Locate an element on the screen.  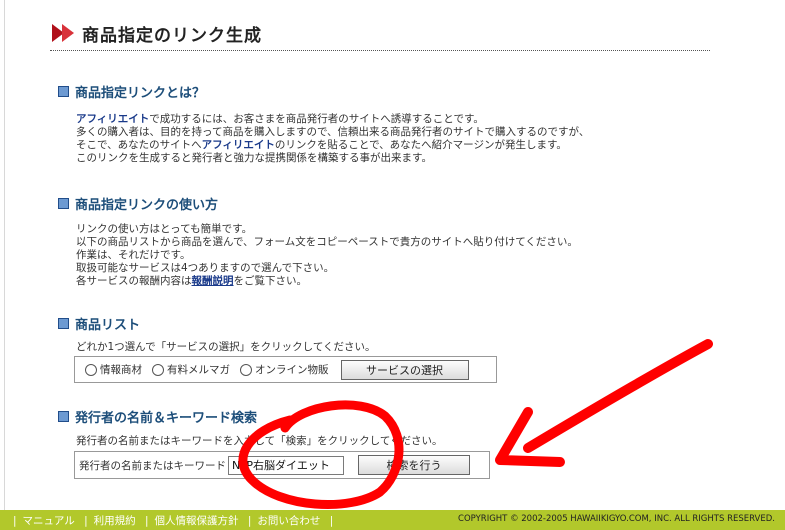
search-form: 発行者の名前またはキーワード NLP右脳ダイエット 検索を行う is located at coordinates (282, 465).